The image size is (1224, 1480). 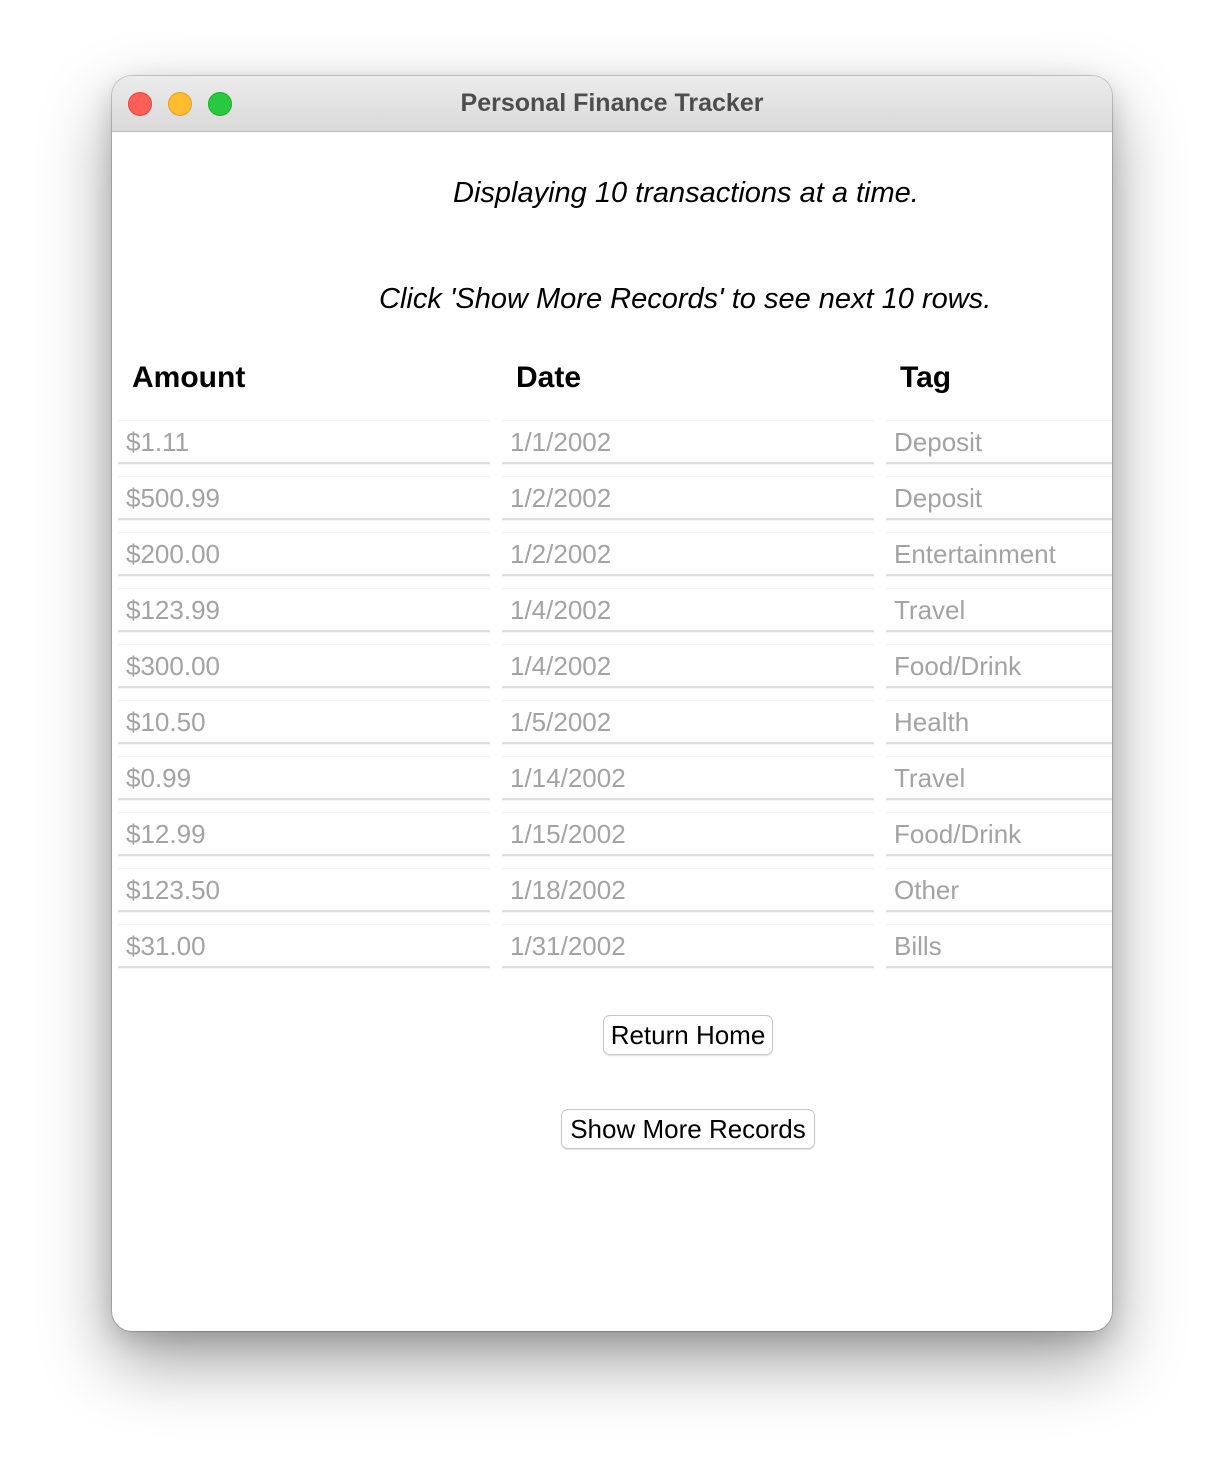 I want to click on amount-field: $123.50, so click(x=304, y=890).